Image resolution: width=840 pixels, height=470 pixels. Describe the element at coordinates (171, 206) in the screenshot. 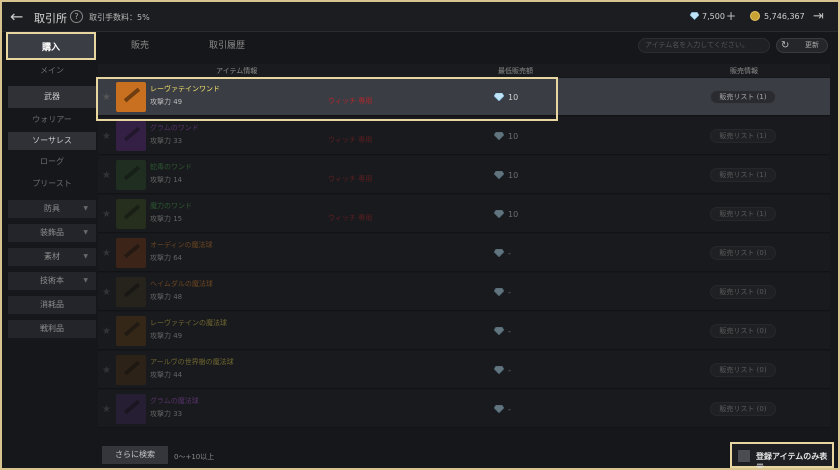

I see `item-name: 魔力のワンド` at that location.